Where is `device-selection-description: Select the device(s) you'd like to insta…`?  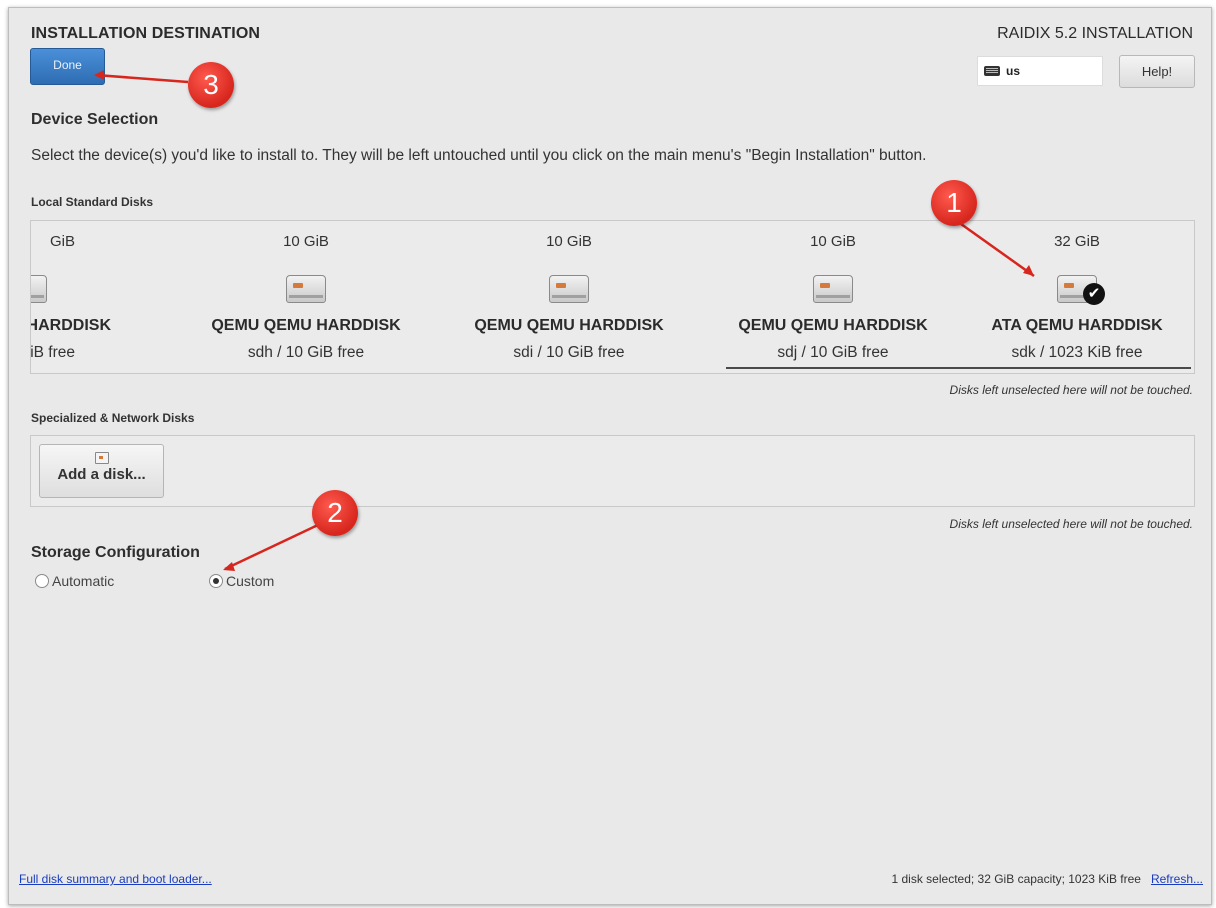 device-selection-description: Select the device(s) you'd like to insta… is located at coordinates (479, 155).